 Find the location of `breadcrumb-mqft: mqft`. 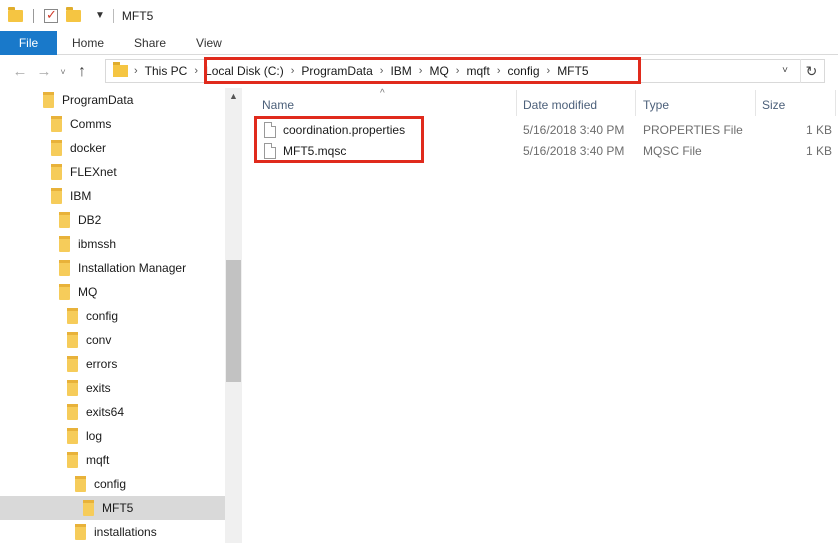

breadcrumb-mqft: mqft is located at coordinates (477, 71).